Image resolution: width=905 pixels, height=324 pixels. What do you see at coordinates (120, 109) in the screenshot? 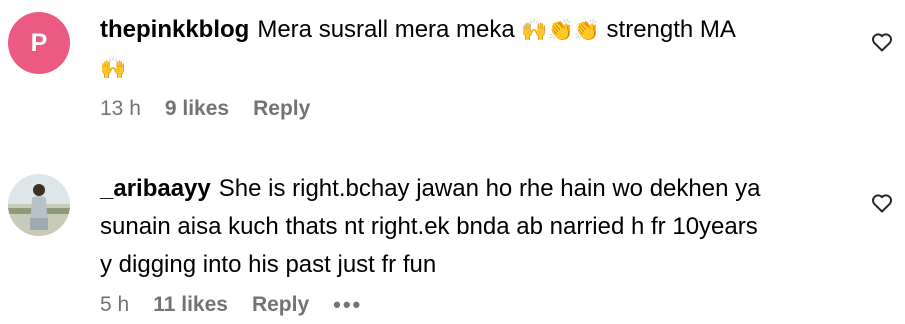
I see `timestamp: 13 h` at bounding box center [120, 109].